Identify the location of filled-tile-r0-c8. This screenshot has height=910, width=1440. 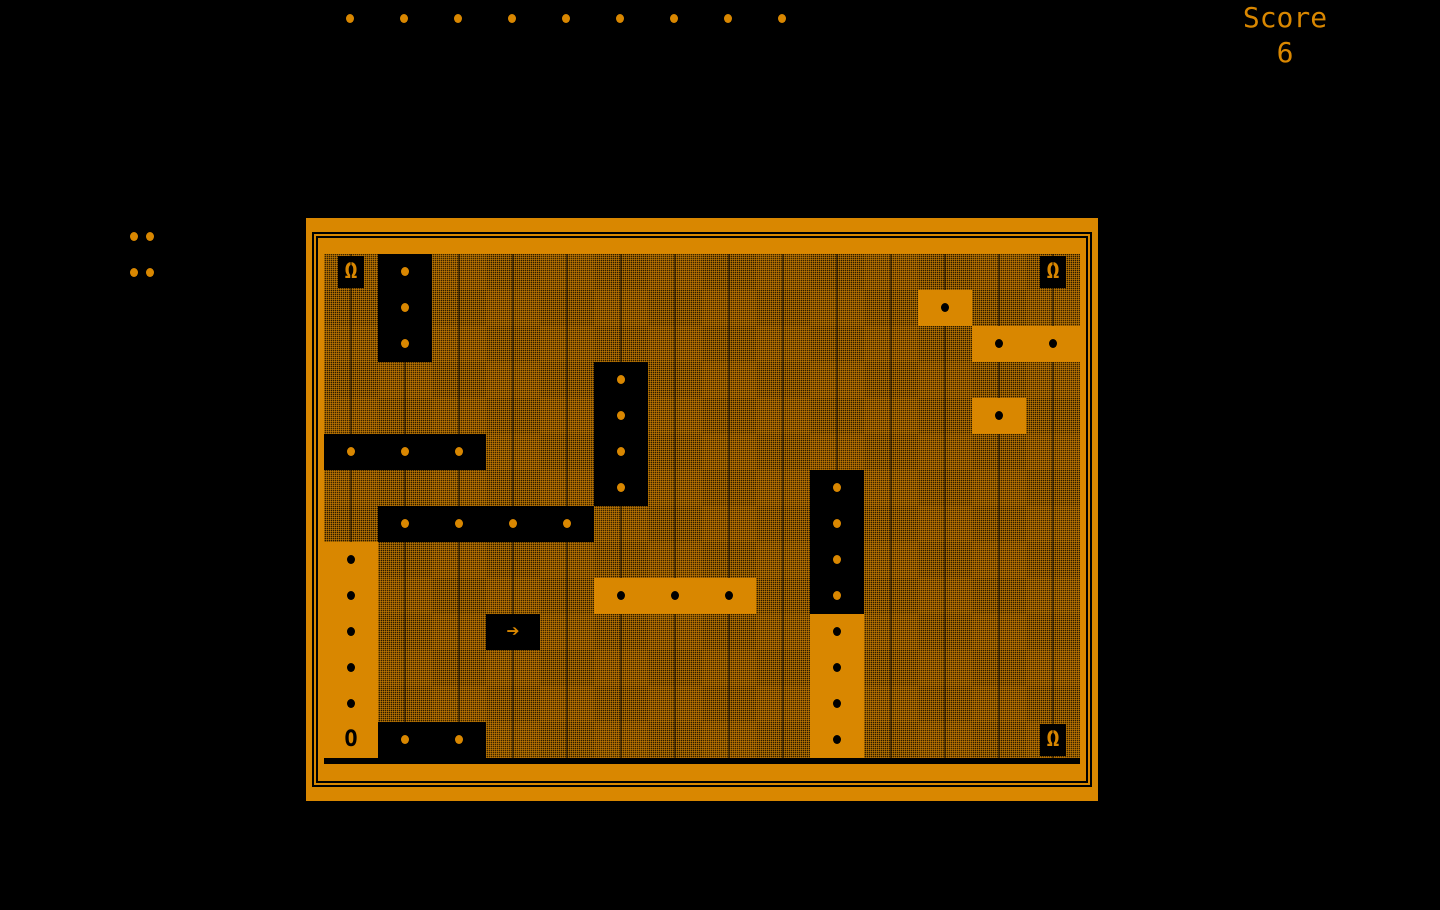
(783, 272).